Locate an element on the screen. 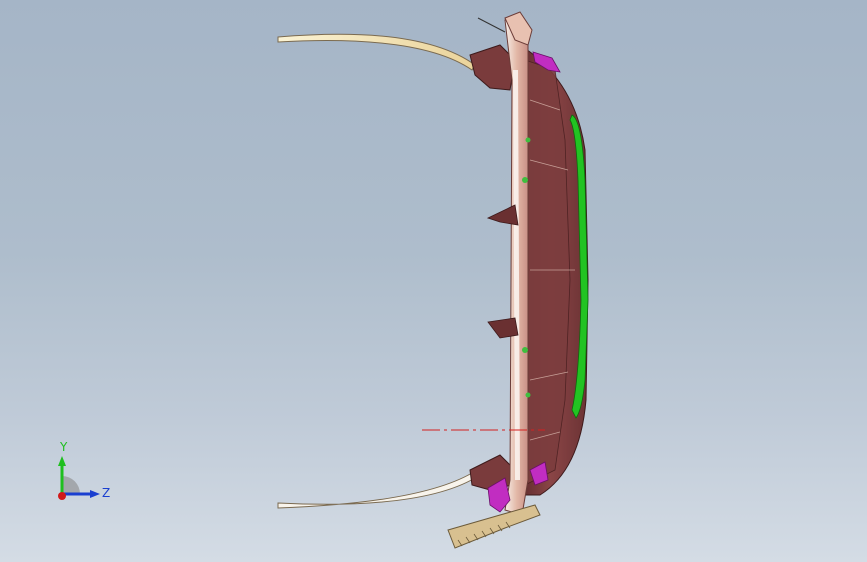 Image resolution: width=867 pixels, height=562 pixels. z-axis-label: Z is located at coordinates (106, 493).